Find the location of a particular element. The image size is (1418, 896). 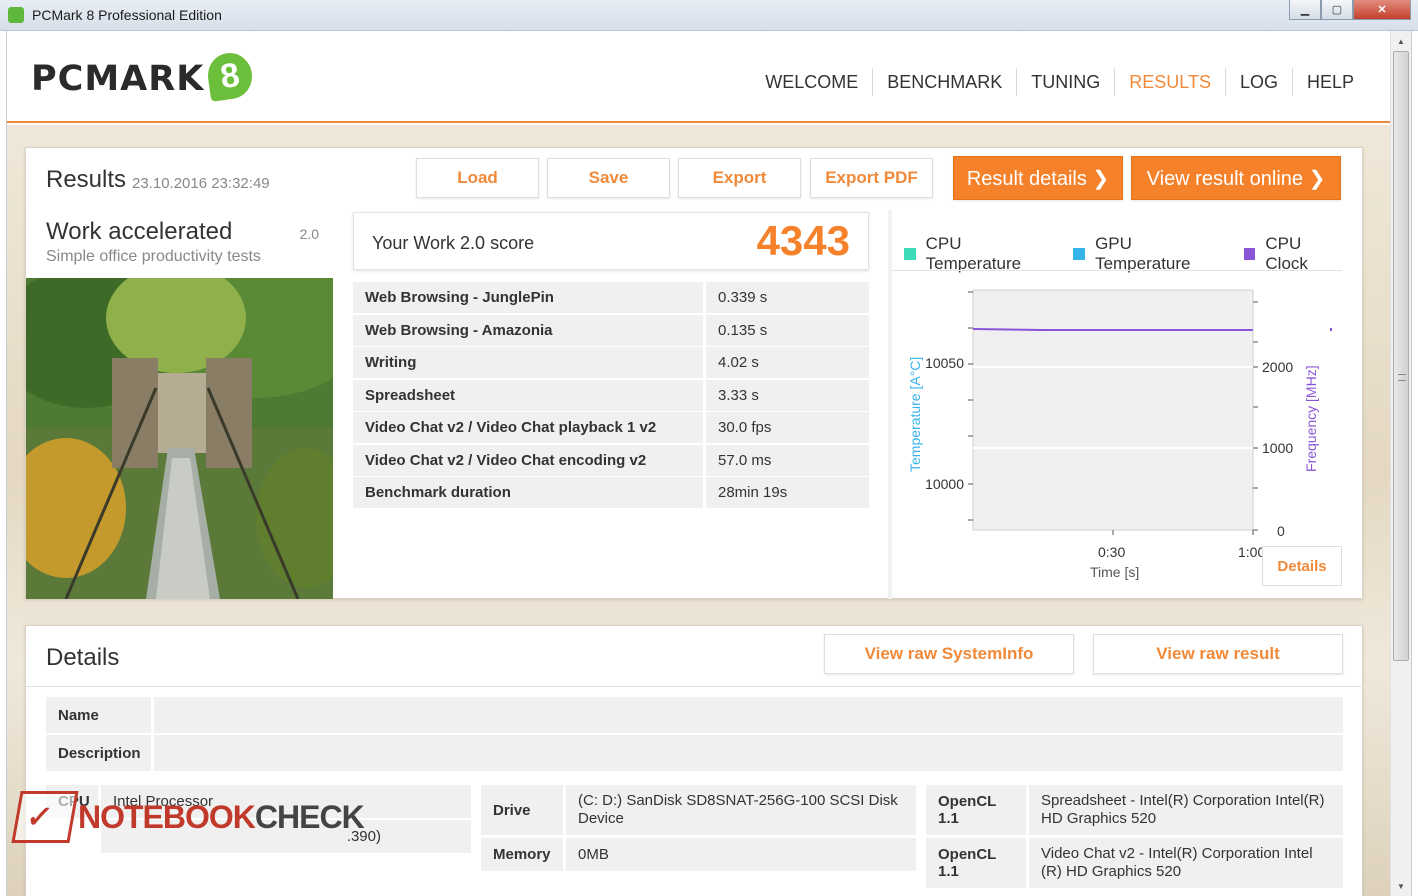

notebookcheck-logo-icon: ✓ is located at coordinates (45, 817).